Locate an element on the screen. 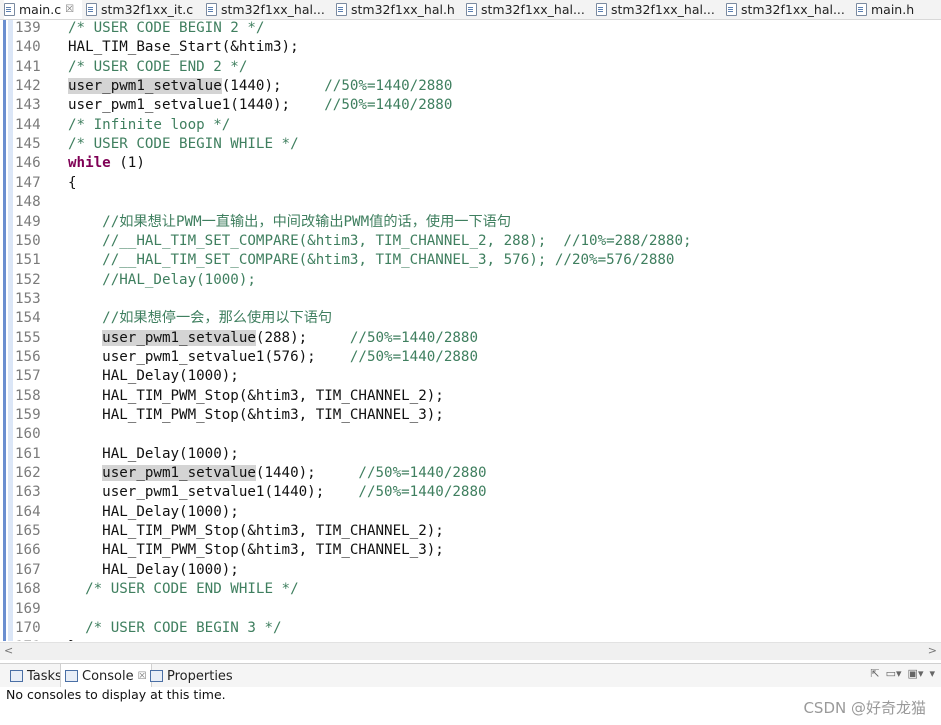 This screenshot has width=941, height=725. line-number: 142 is located at coordinates (28, 86).